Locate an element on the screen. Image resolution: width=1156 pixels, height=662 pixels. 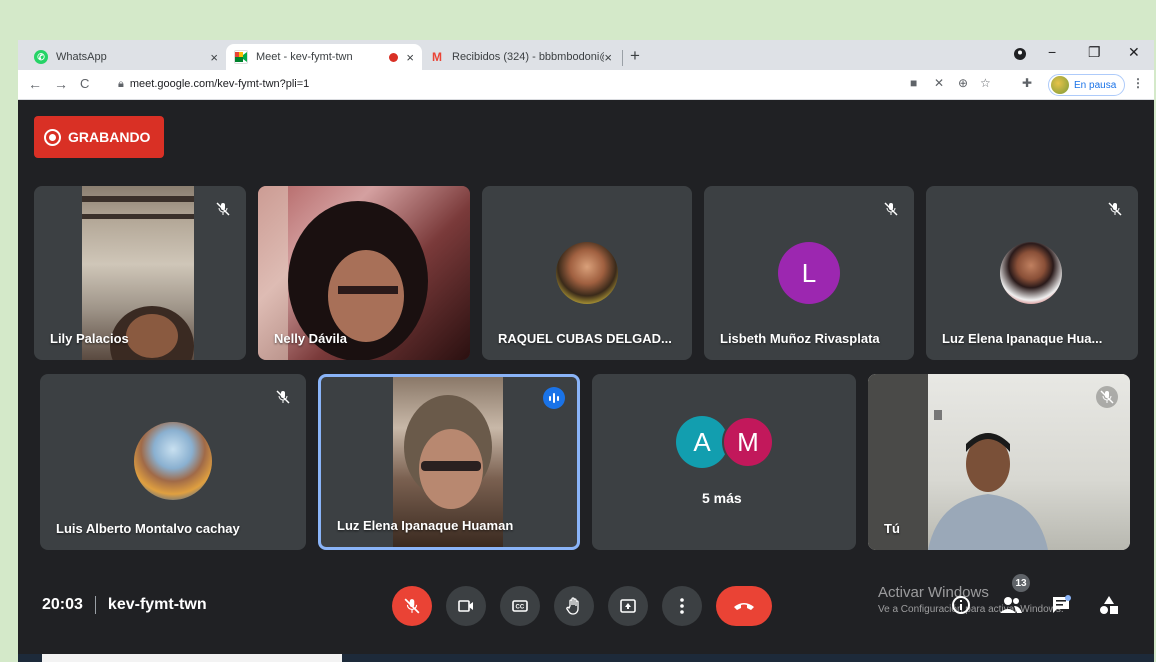
reload-icon: C is located at coordinates (84, 83).